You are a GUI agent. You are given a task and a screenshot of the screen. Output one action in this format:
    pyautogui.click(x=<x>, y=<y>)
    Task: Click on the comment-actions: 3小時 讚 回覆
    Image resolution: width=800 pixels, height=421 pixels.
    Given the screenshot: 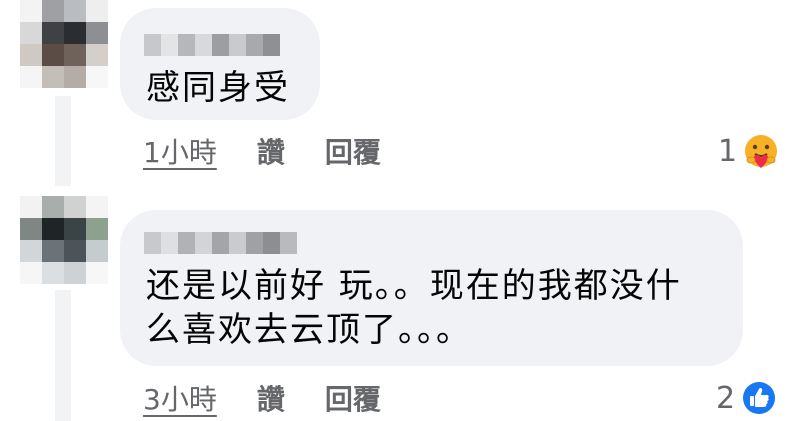 What is the action you would take?
    pyautogui.click(x=262, y=398)
    